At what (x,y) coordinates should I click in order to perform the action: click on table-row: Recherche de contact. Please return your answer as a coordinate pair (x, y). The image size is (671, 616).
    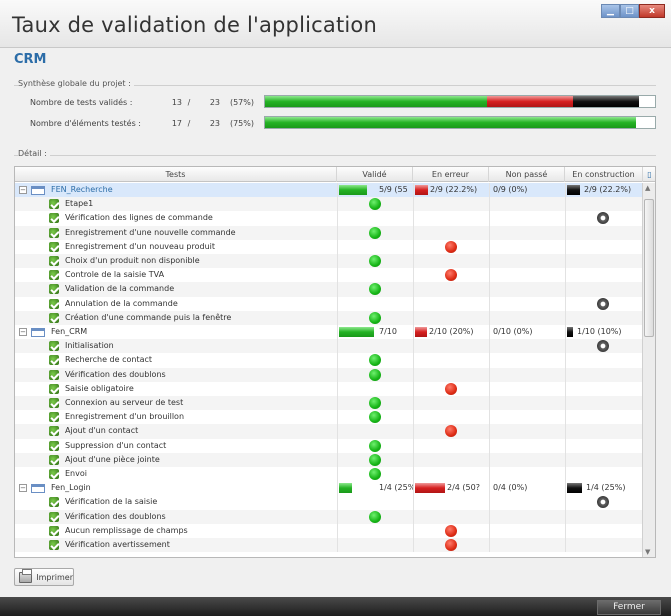
    Looking at the image, I should click on (329, 360).